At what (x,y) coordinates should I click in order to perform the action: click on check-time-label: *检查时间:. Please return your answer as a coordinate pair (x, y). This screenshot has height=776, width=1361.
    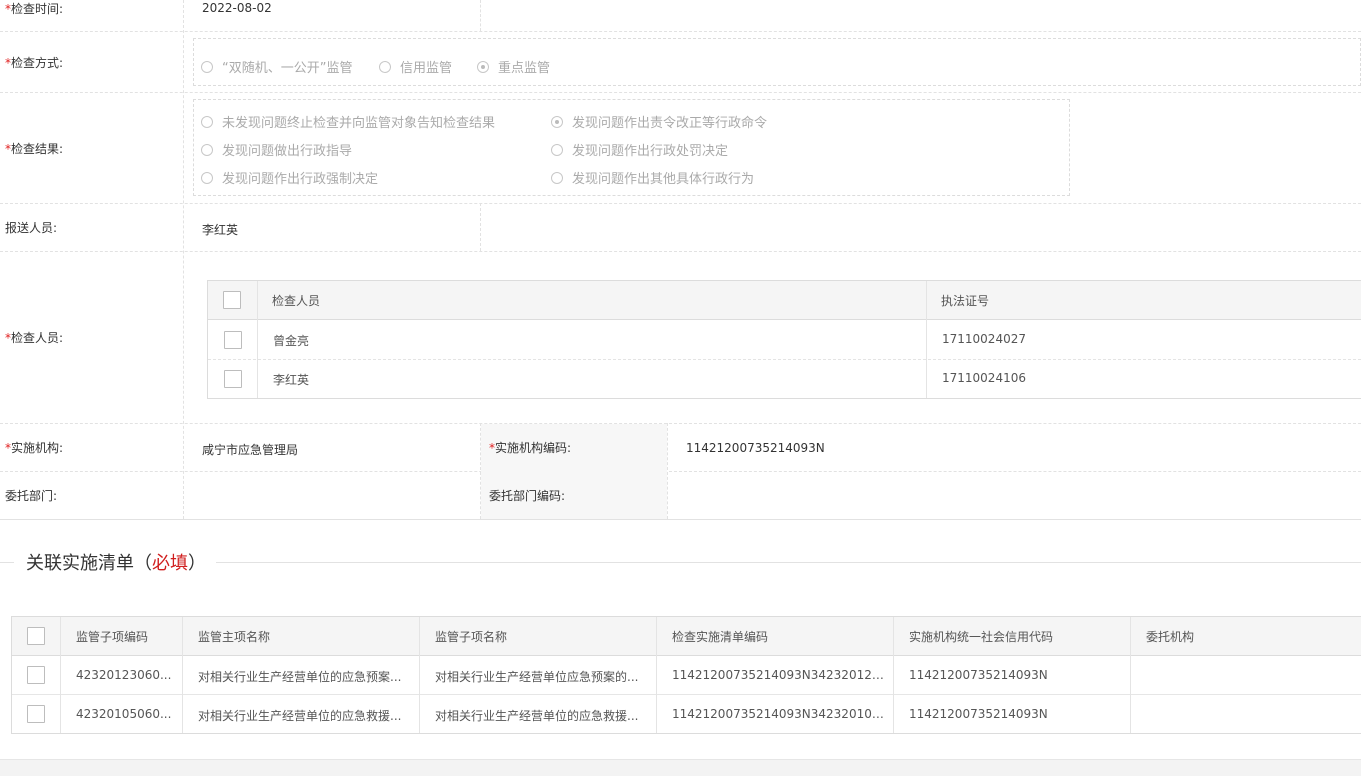
    Looking at the image, I should click on (34, 9).